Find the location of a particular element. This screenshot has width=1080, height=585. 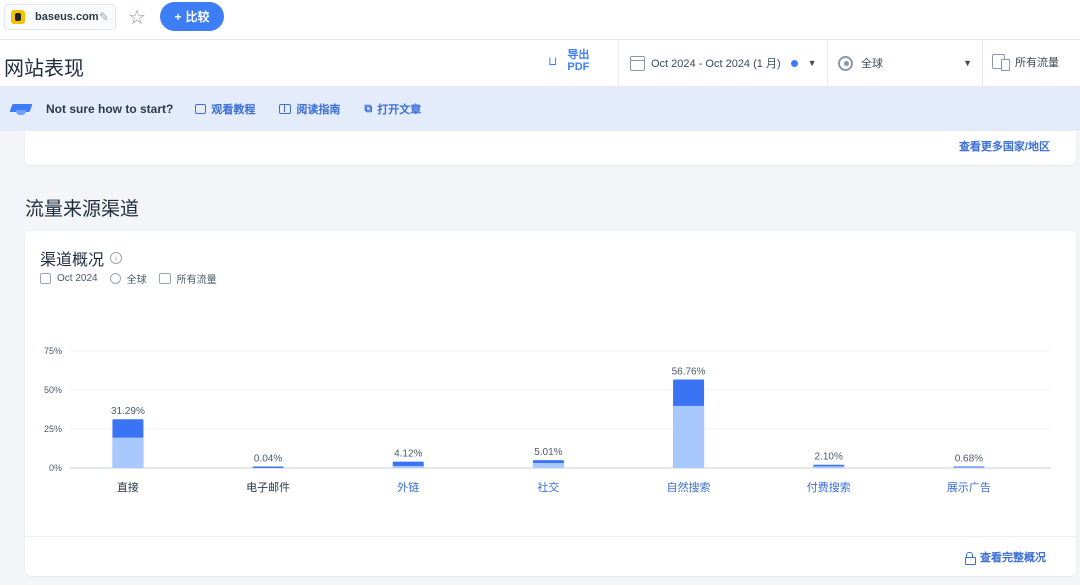

export-pdf-label: 导出 PDF is located at coordinates (578, 61).